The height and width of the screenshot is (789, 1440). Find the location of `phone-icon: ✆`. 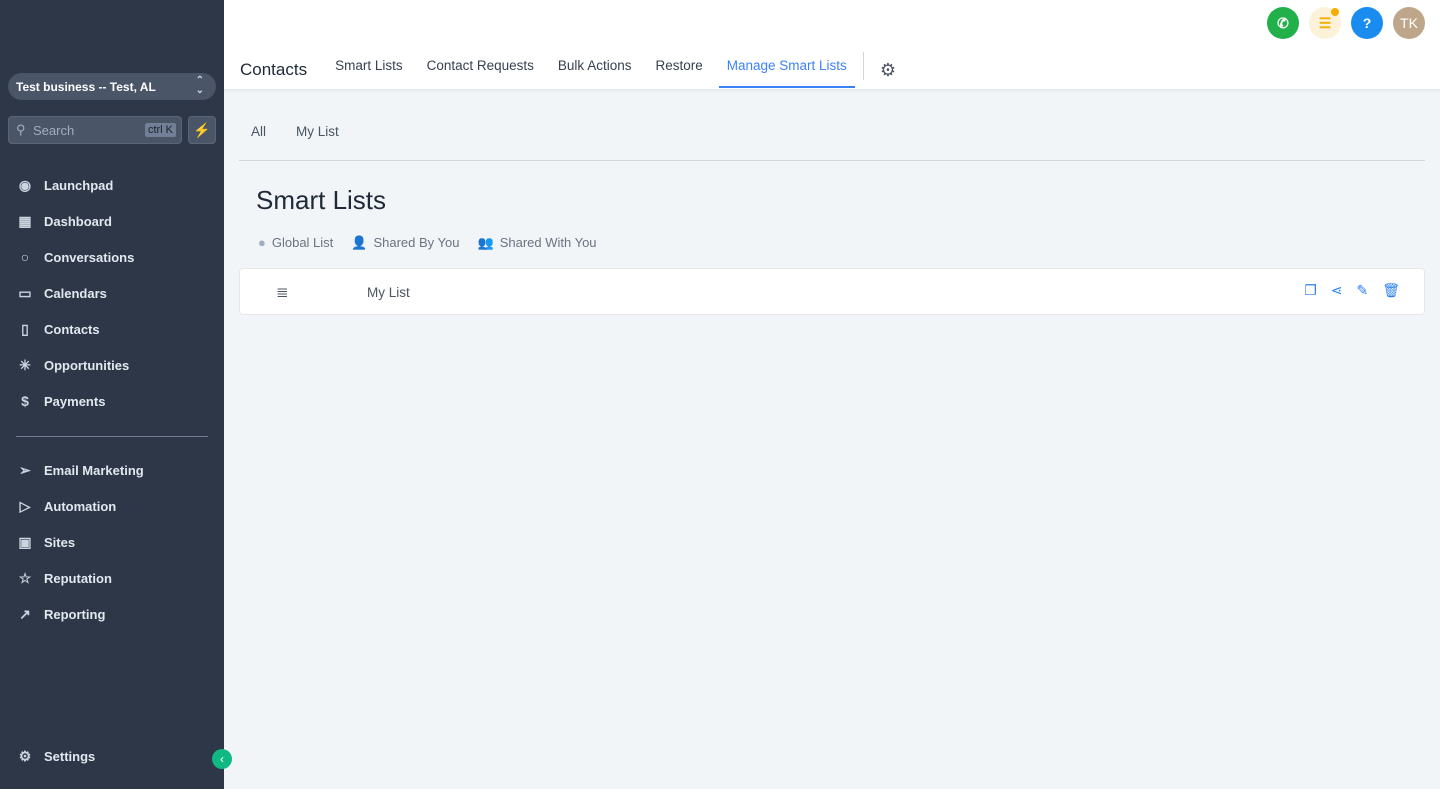

phone-icon: ✆ is located at coordinates (1283, 23).